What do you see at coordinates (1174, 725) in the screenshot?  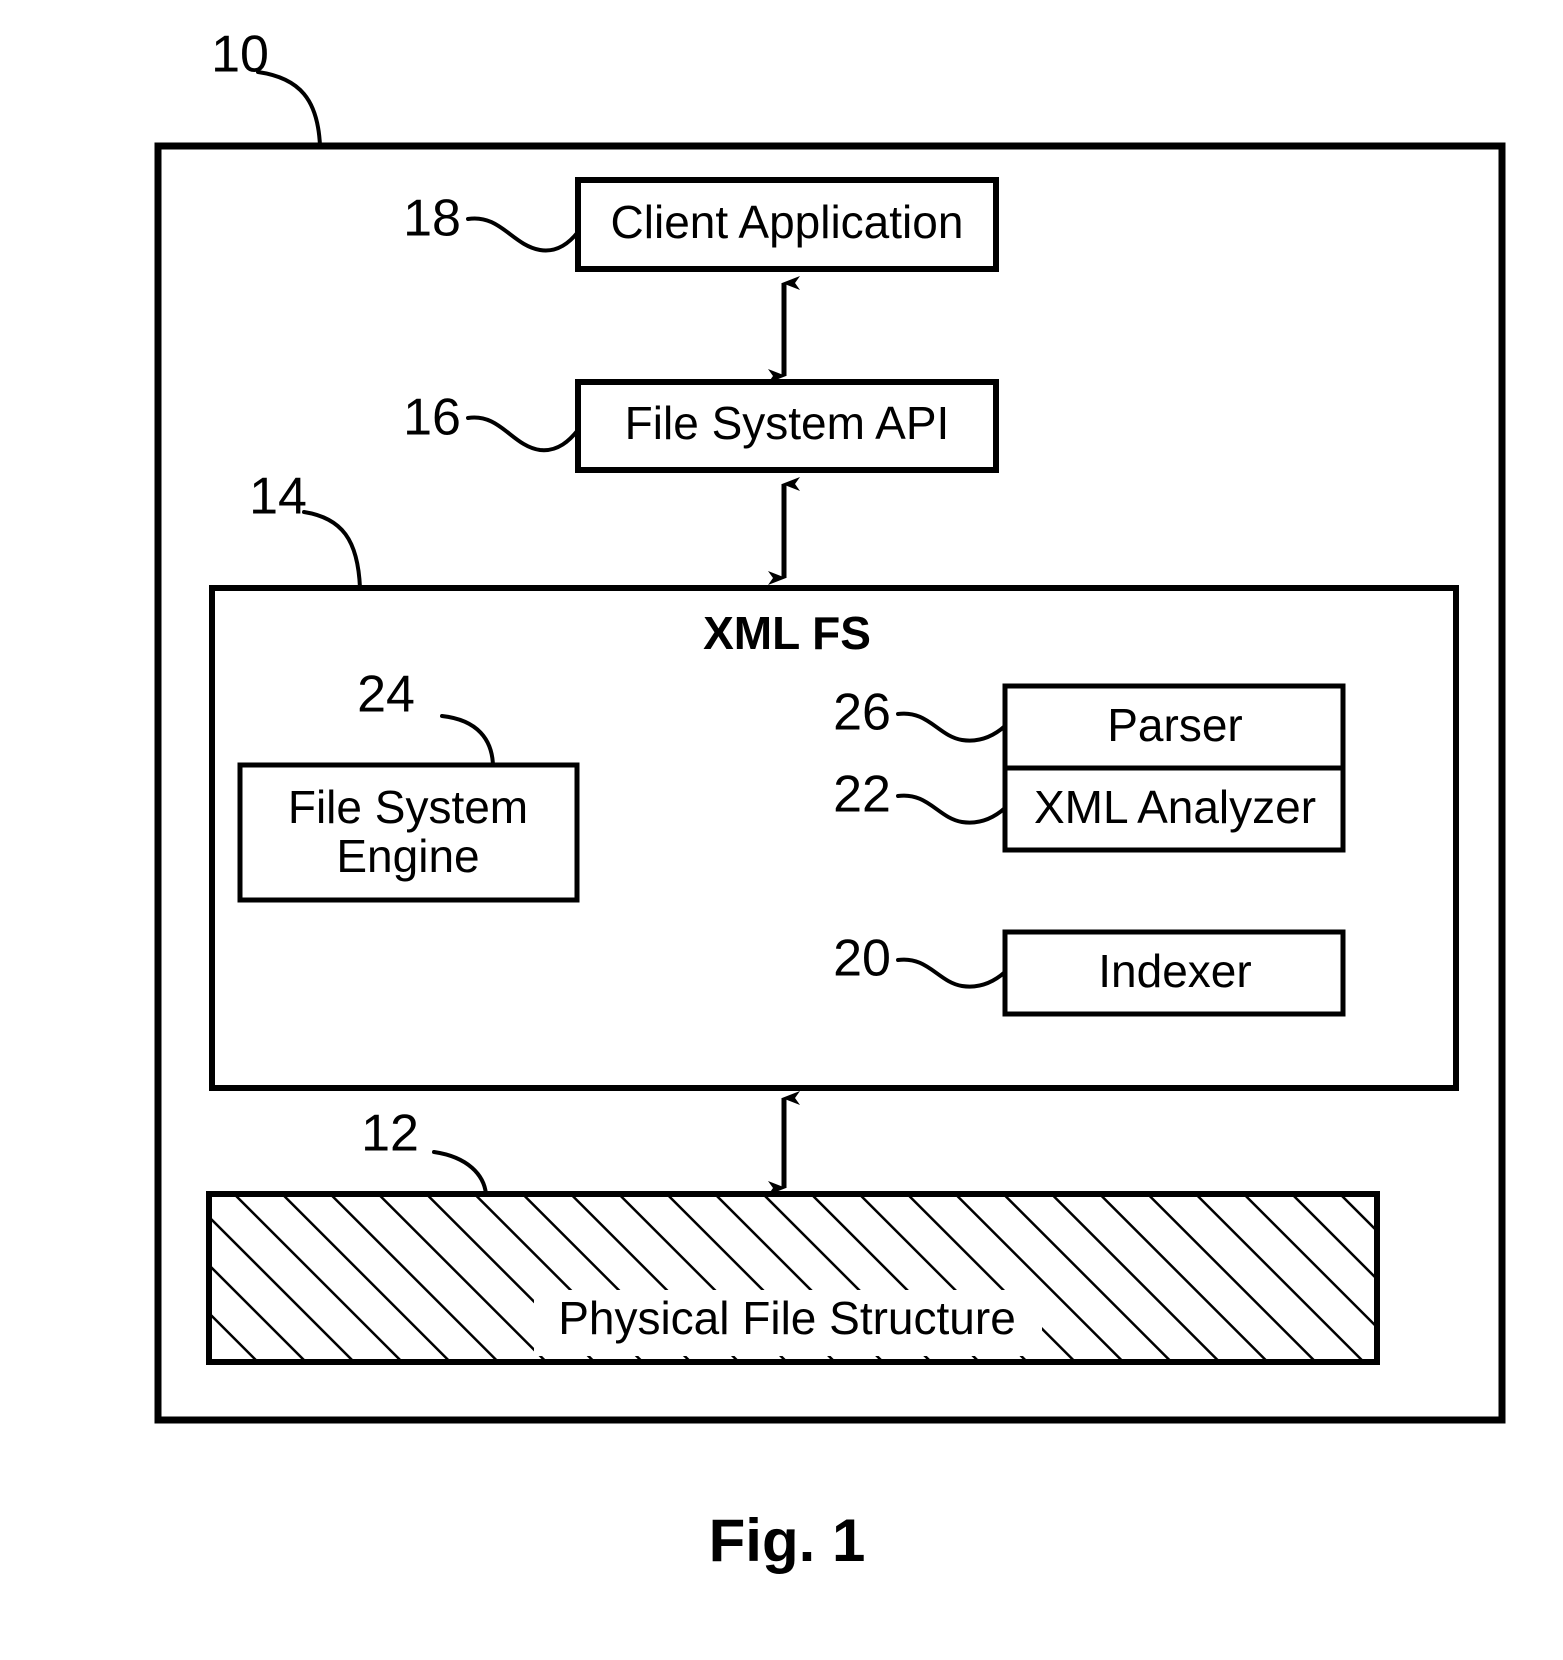 I see `parser-label: Parser` at bounding box center [1174, 725].